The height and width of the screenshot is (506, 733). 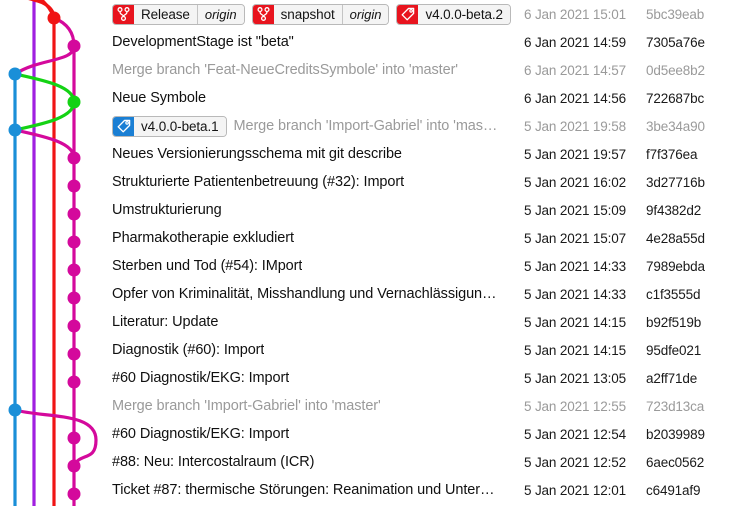 What do you see at coordinates (674, 350) in the screenshot?
I see `commit-hash: 95dfe021` at bounding box center [674, 350].